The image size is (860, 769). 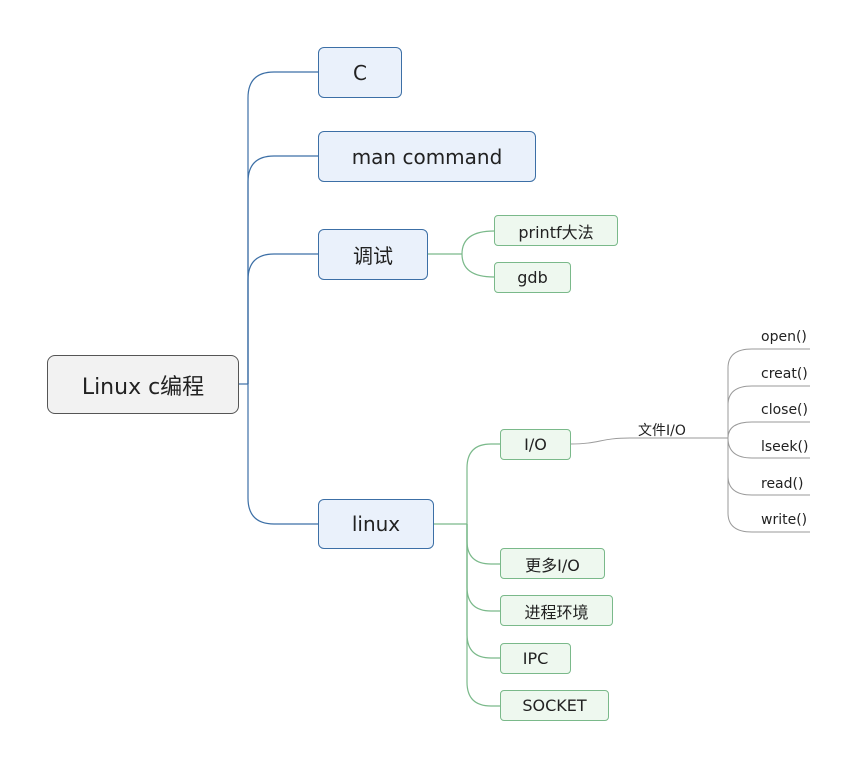 I want to click on leaf-close: close(), so click(x=784, y=410).